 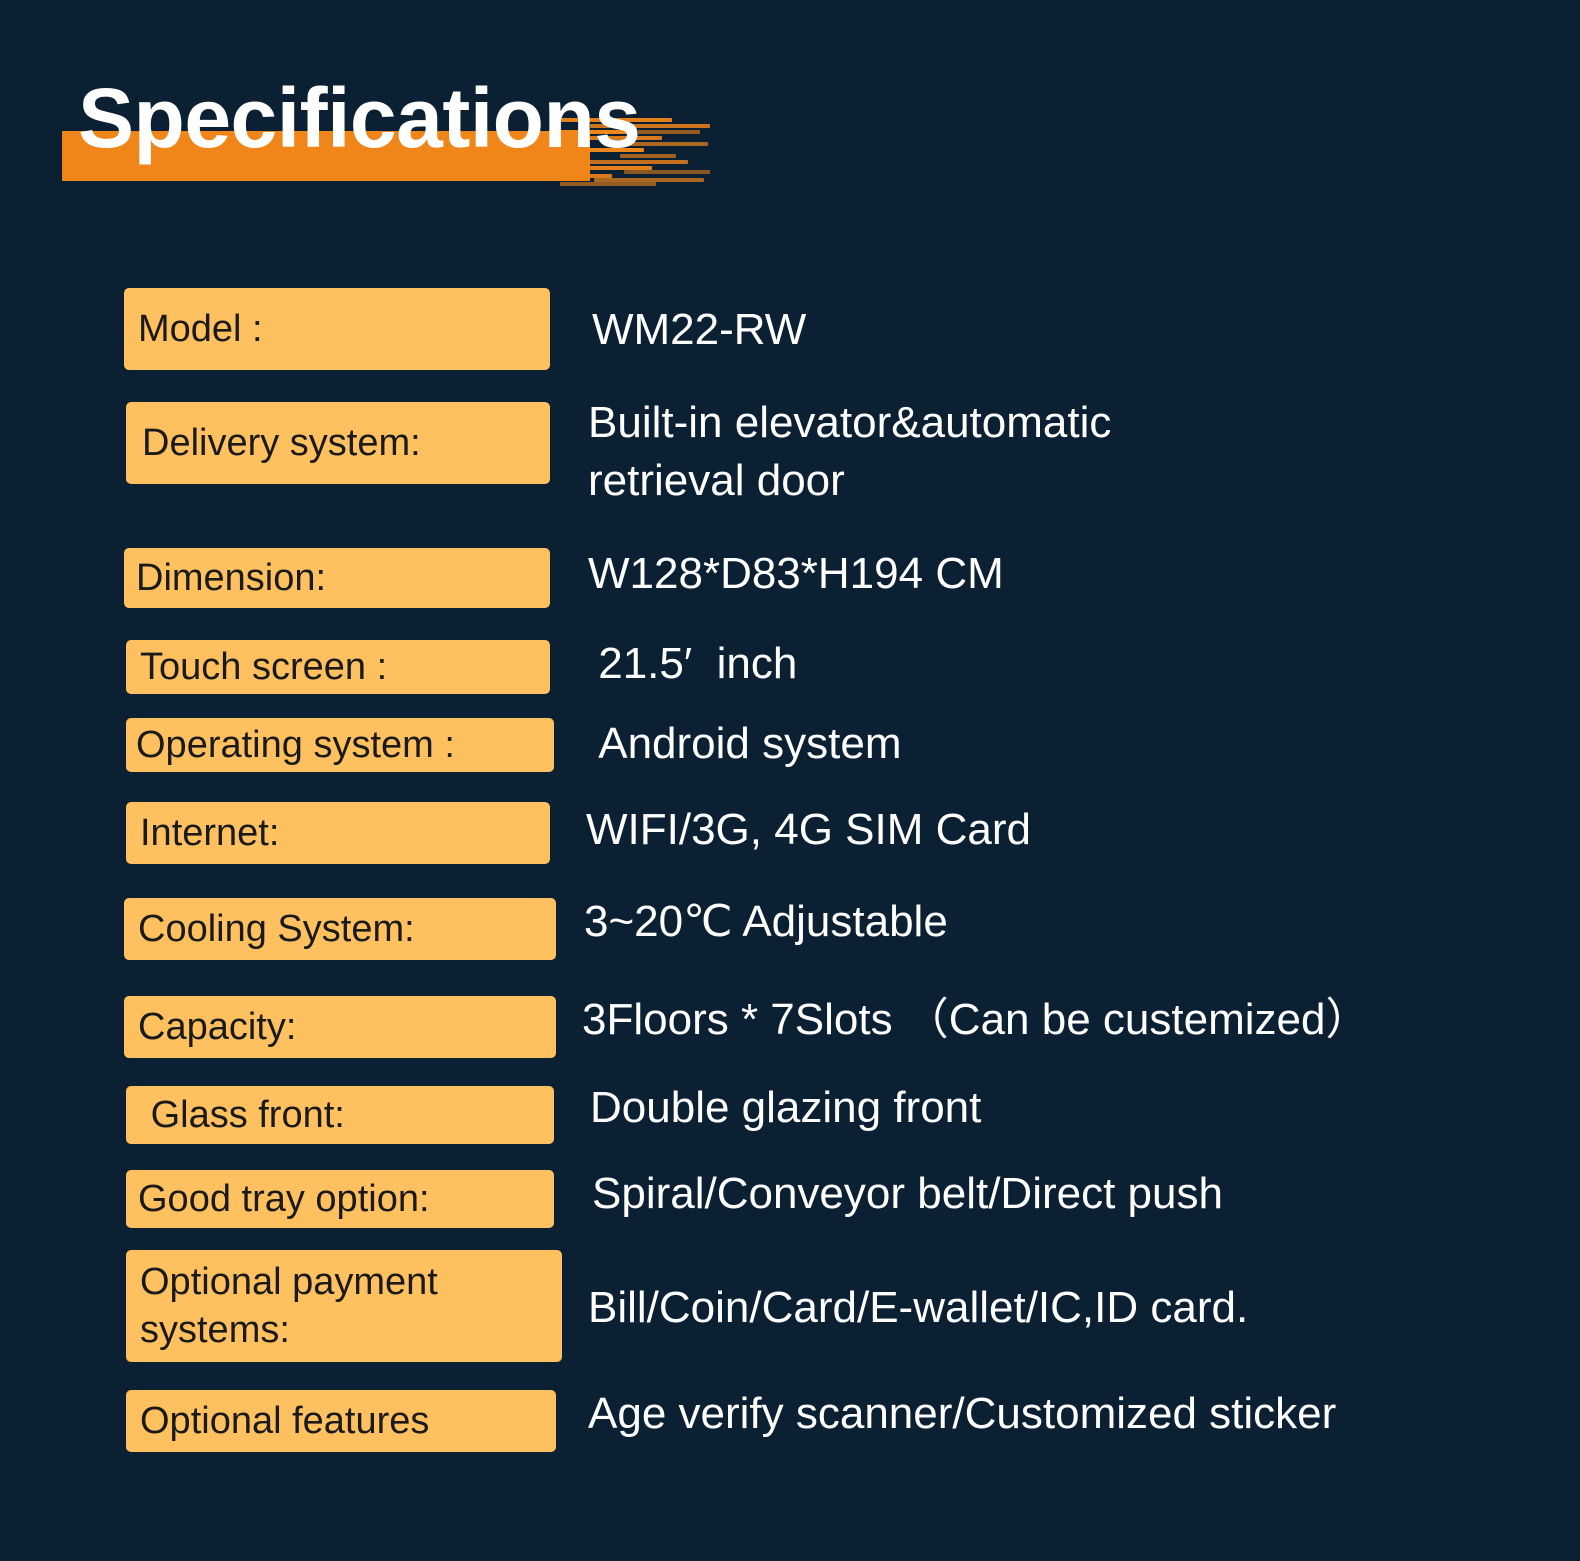 What do you see at coordinates (340, 1027) in the screenshot?
I see `spec-label-capacity: Capacity:` at bounding box center [340, 1027].